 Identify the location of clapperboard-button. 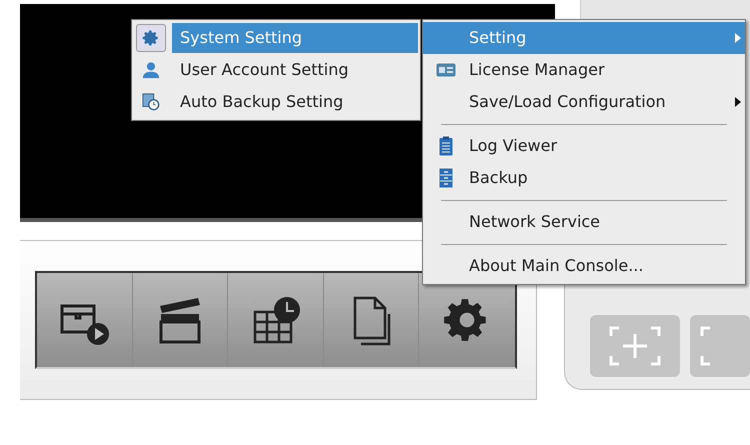
(180, 320).